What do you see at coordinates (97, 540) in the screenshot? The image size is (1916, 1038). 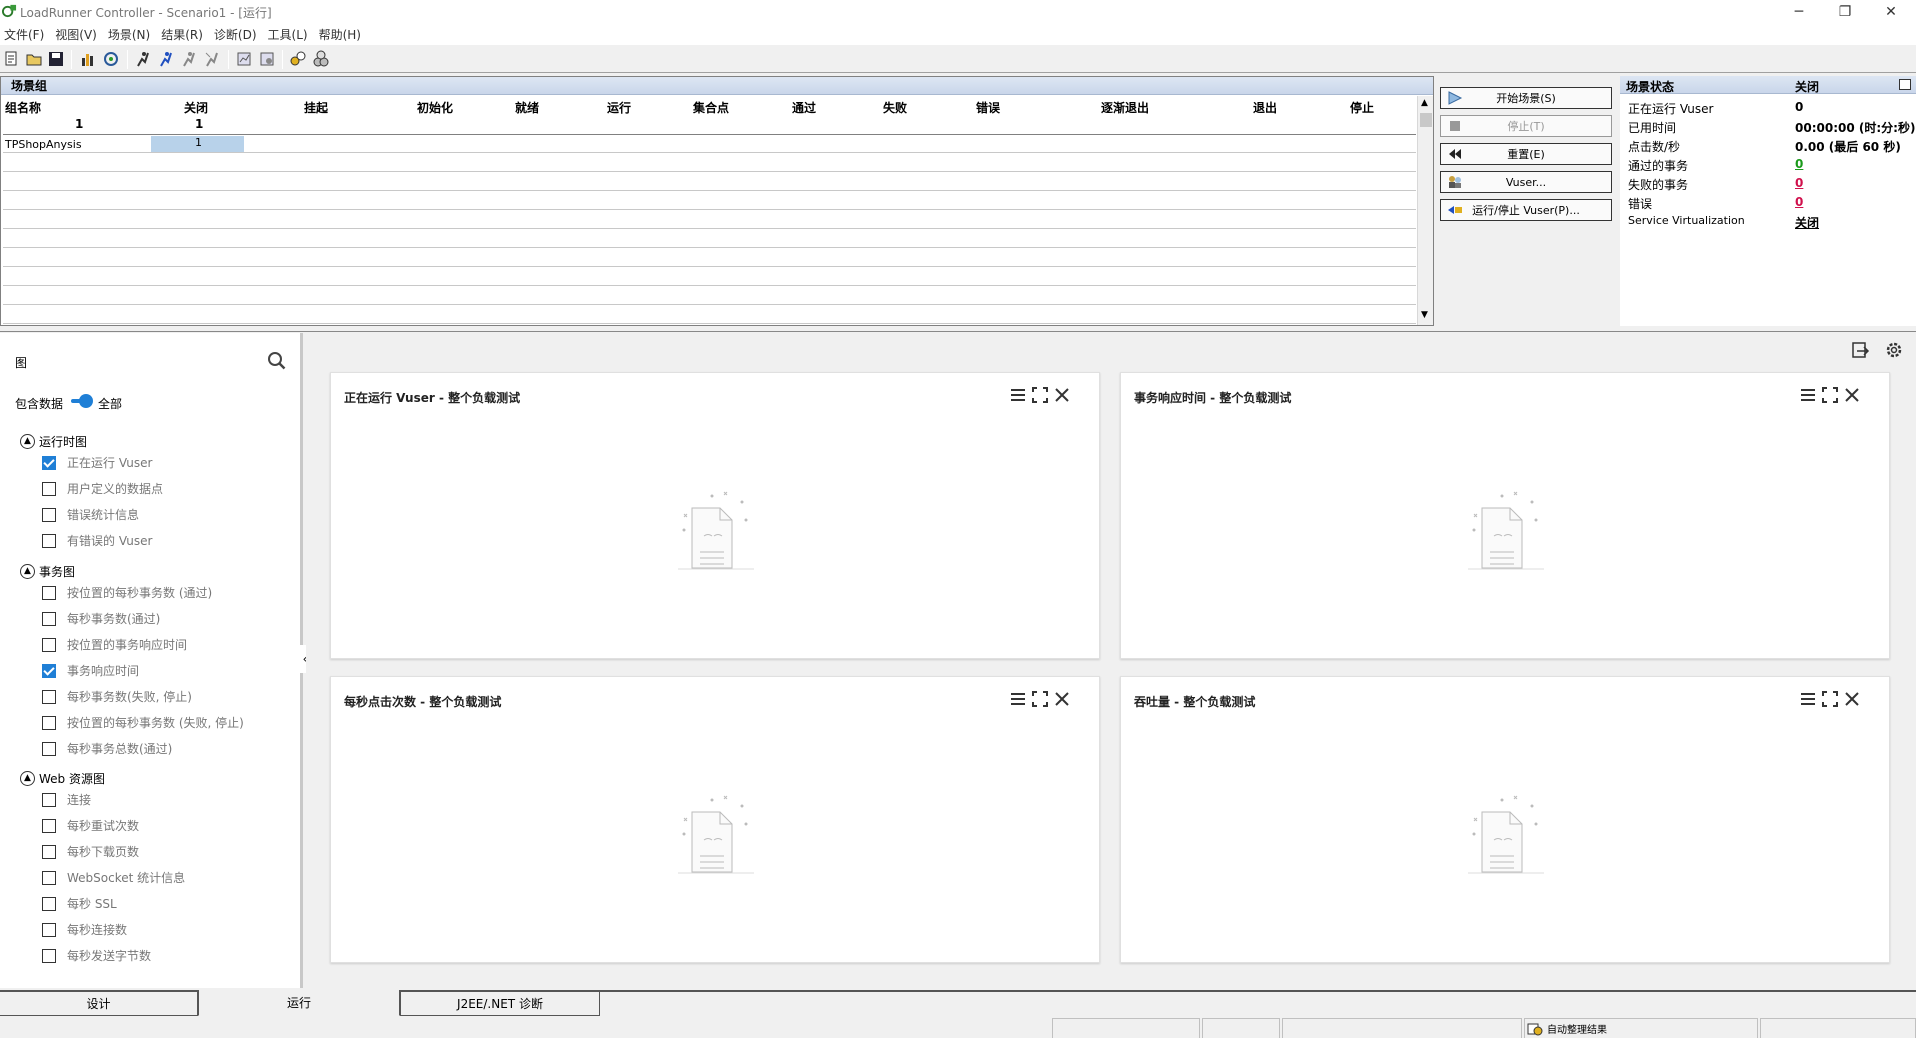 I see `graph-item-vusers-with-errors: 有错误的 Vuser` at bounding box center [97, 540].